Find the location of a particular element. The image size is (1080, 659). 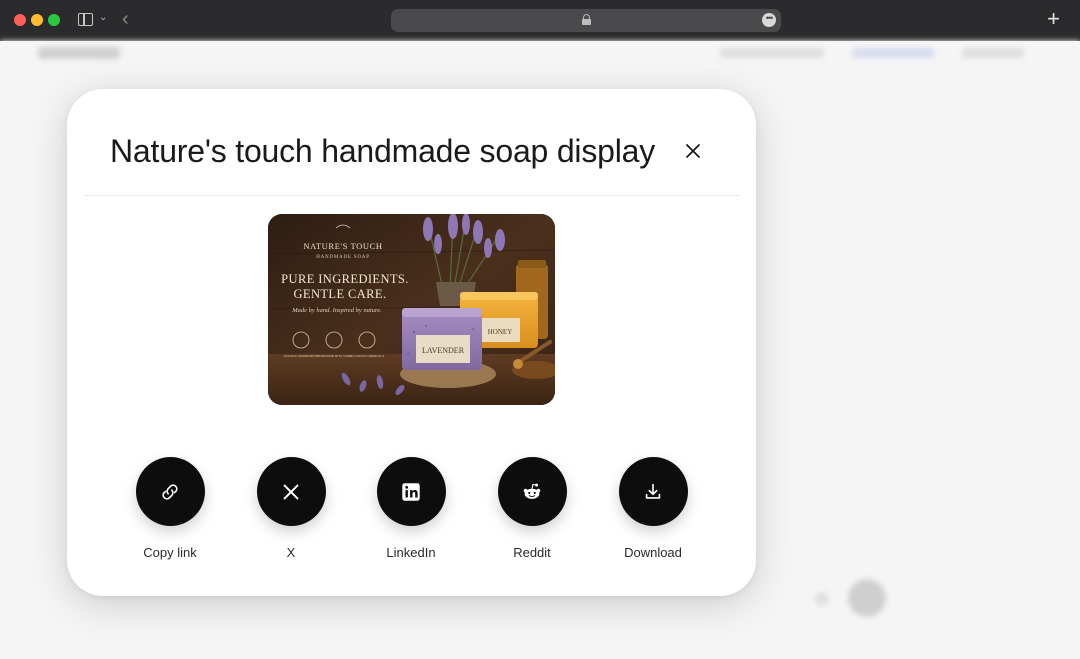

badge-no-chemicals: NO HARSH CHEMICALS is located at coordinates (367, 356).